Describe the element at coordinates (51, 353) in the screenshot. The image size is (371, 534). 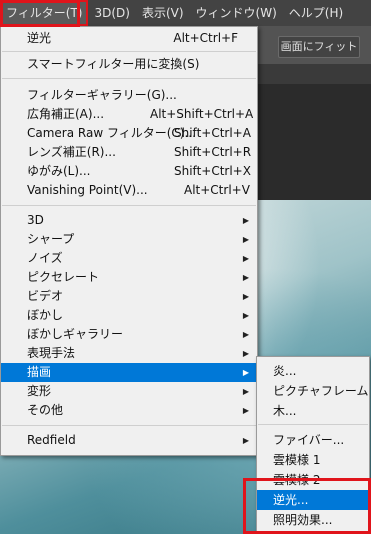
I see `menu-item-label: 表現手法` at that location.